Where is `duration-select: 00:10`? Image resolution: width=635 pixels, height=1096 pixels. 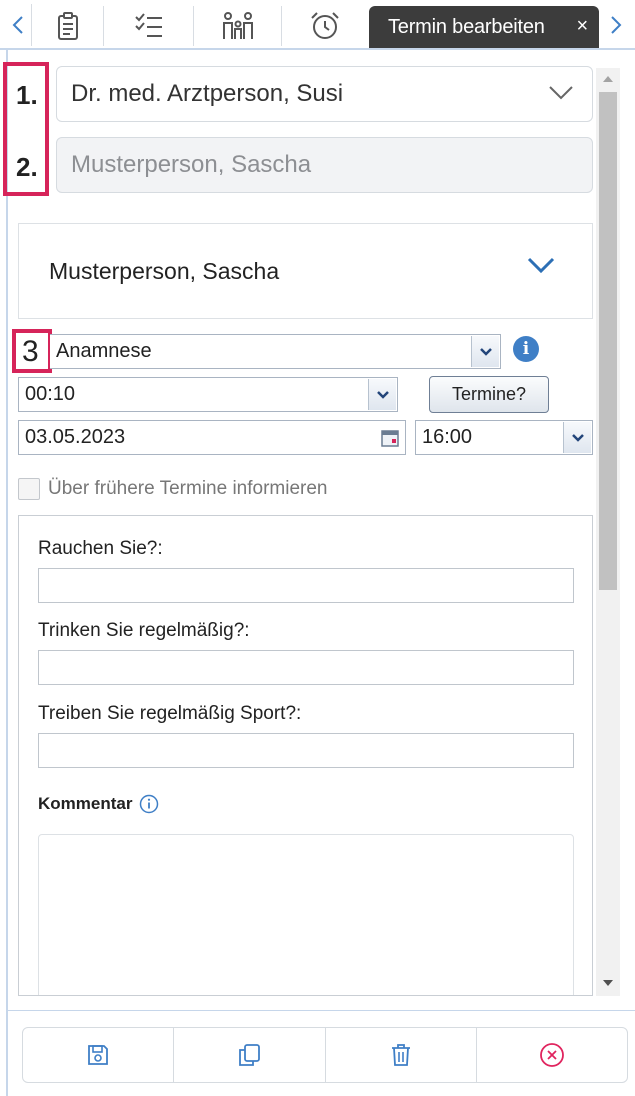
duration-select: 00:10 is located at coordinates (208, 394).